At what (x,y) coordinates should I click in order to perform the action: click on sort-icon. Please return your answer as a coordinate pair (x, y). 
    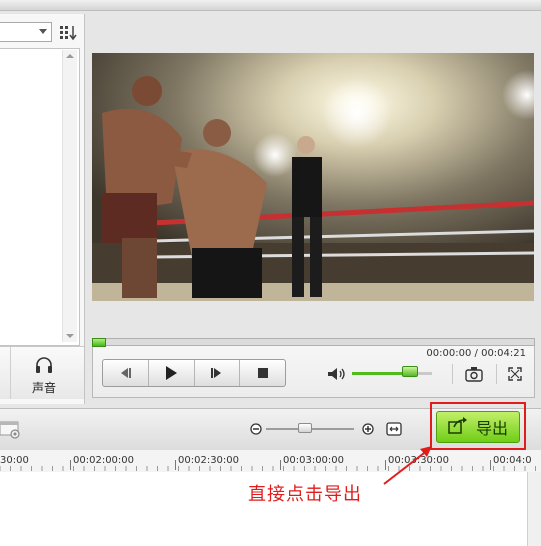
    Looking at the image, I should click on (68, 32).